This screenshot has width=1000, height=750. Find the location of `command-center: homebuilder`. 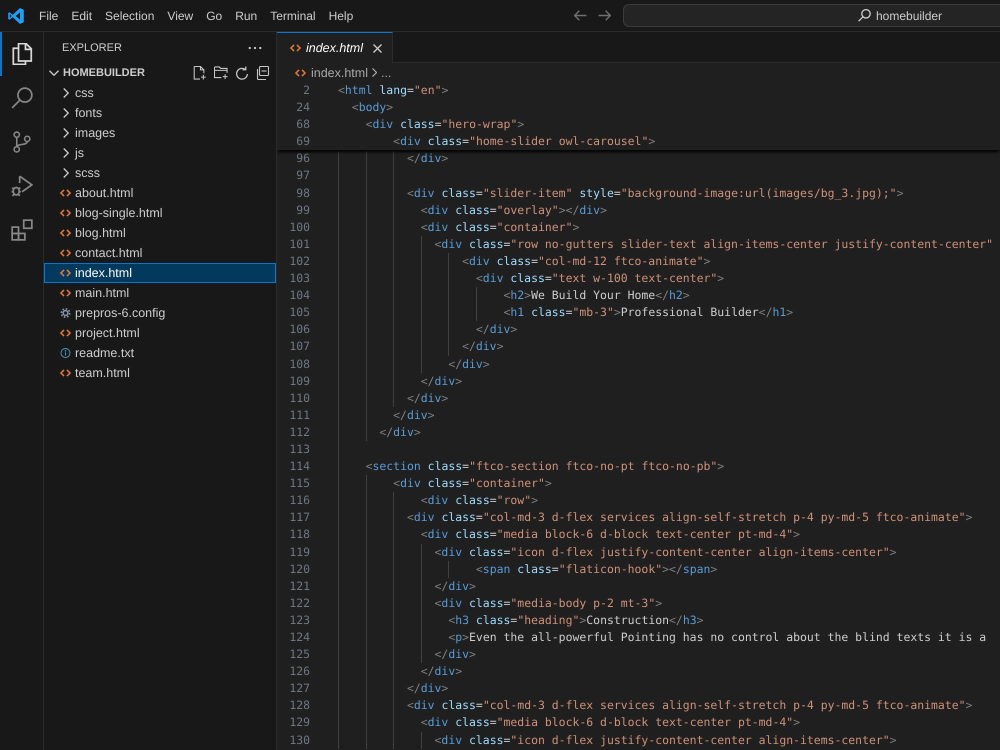

command-center: homebuilder is located at coordinates (811, 15).